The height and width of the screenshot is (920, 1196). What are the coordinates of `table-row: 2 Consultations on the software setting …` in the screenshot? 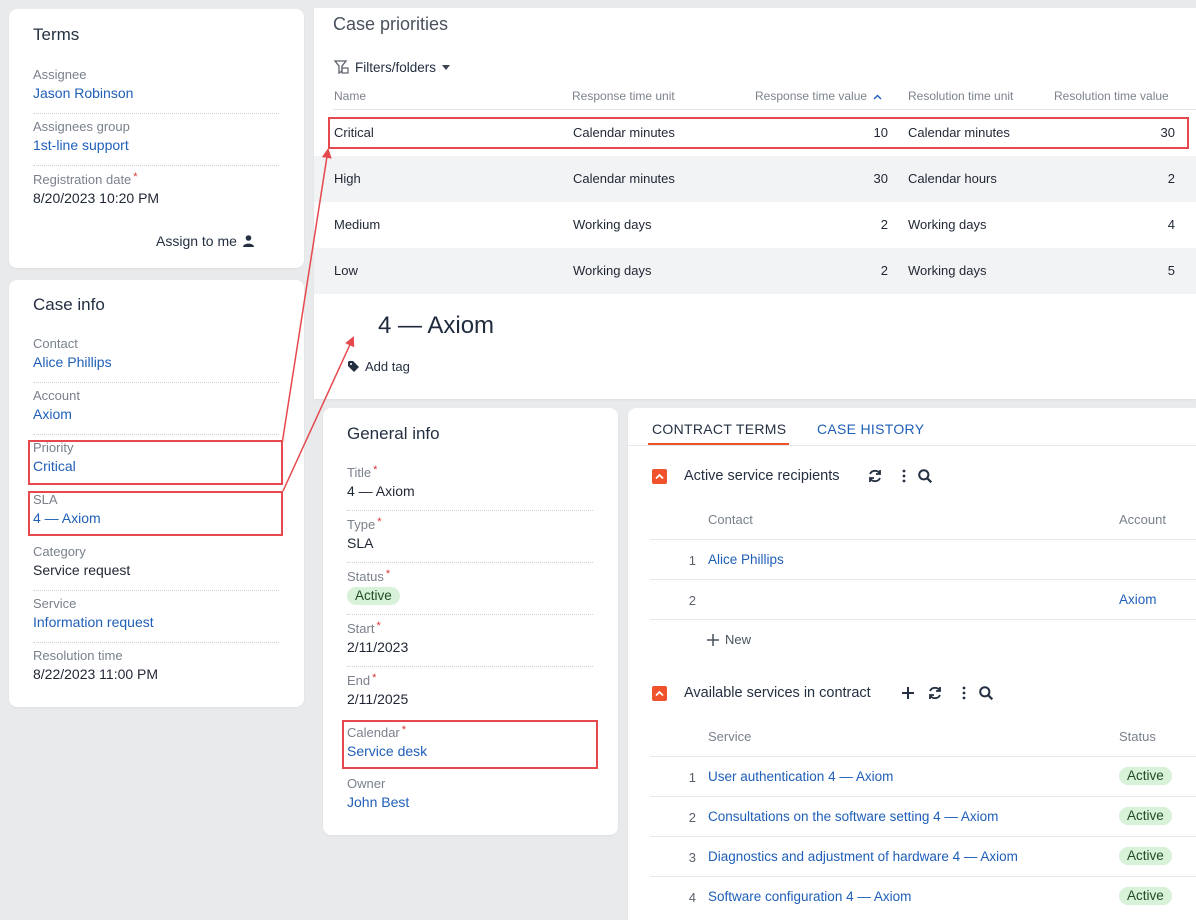 It's located at (923, 817).